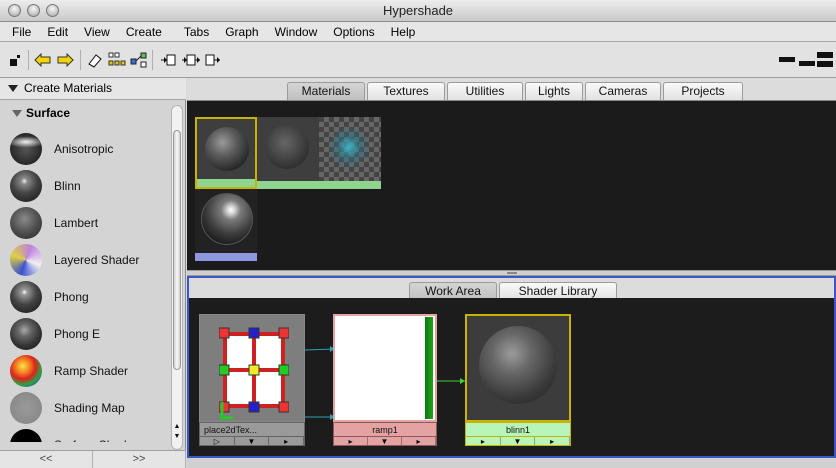 This screenshot has height=468, width=836. What do you see at coordinates (46, 459) in the screenshot?
I see `prev-button: <<` at bounding box center [46, 459].